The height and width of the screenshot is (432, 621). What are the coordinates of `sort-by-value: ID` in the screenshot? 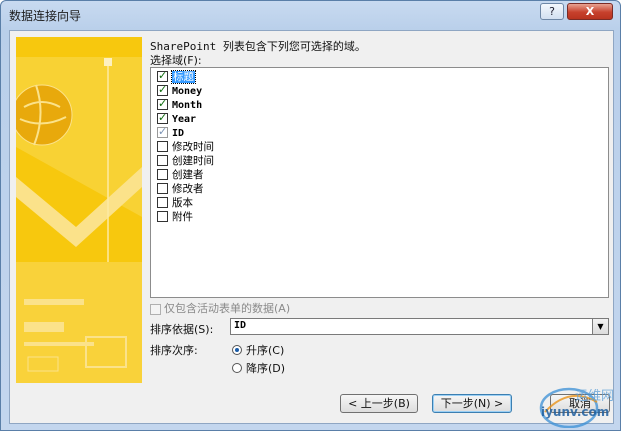 It's located at (240, 325).